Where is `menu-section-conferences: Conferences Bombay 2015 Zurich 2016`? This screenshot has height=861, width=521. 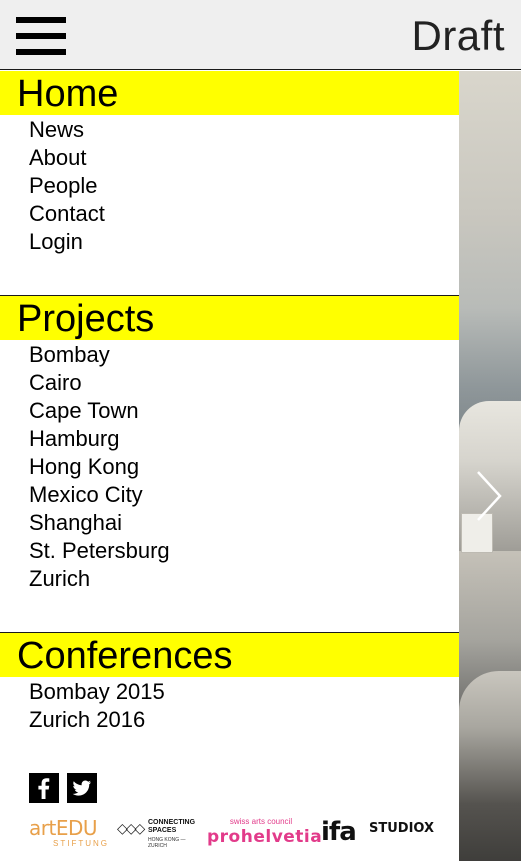
menu-section-conferences: Conferences Bombay 2015 Zurich 2016 is located at coordinates (229, 683).